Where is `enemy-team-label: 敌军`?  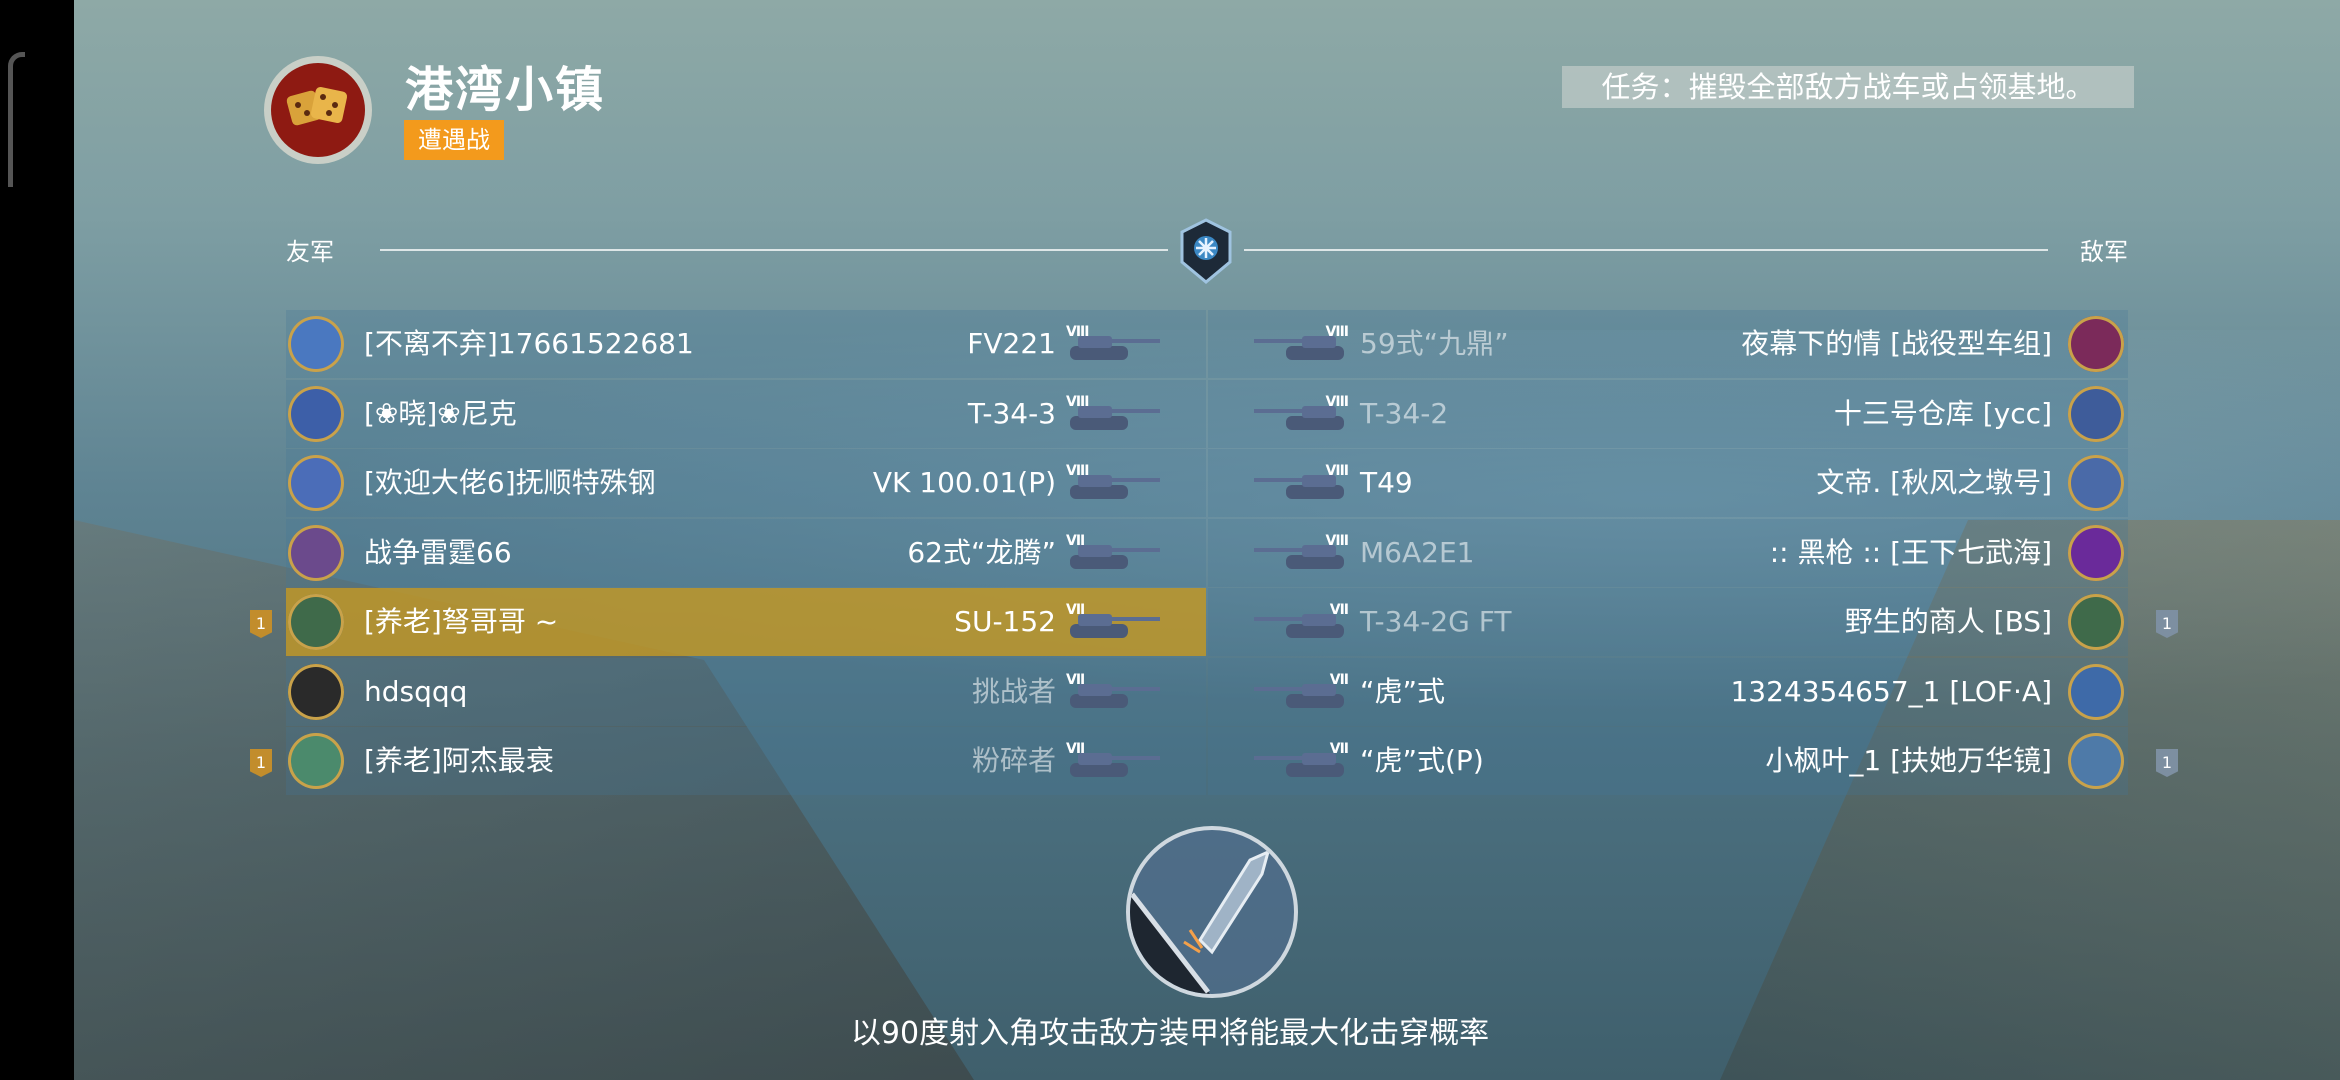 enemy-team-label: 敌军 is located at coordinates (2104, 252).